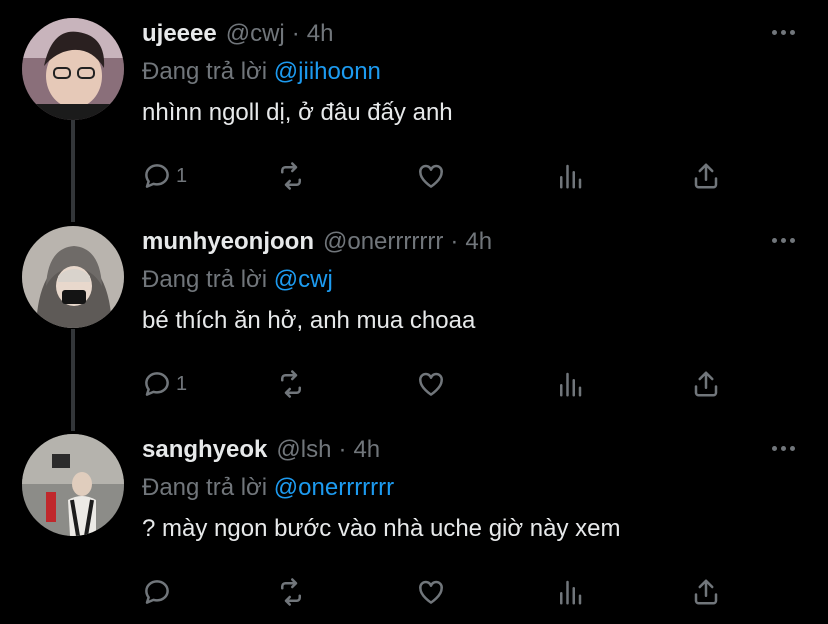 This screenshot has width=828, height=624. Describe the element at coordinates (179, 34) in the screenshot. I see `display-name: ujeeee` at that location.